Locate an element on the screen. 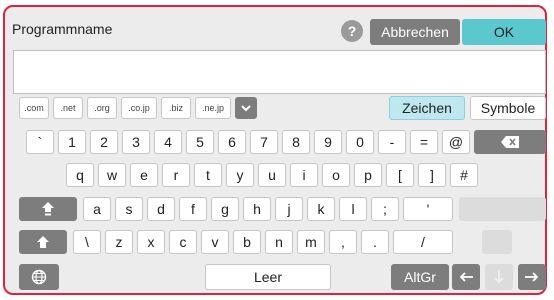 Image resolution: width=554 pixels, height=300 pixels. shift-arrow-icon is located at coordinates (43, 242).